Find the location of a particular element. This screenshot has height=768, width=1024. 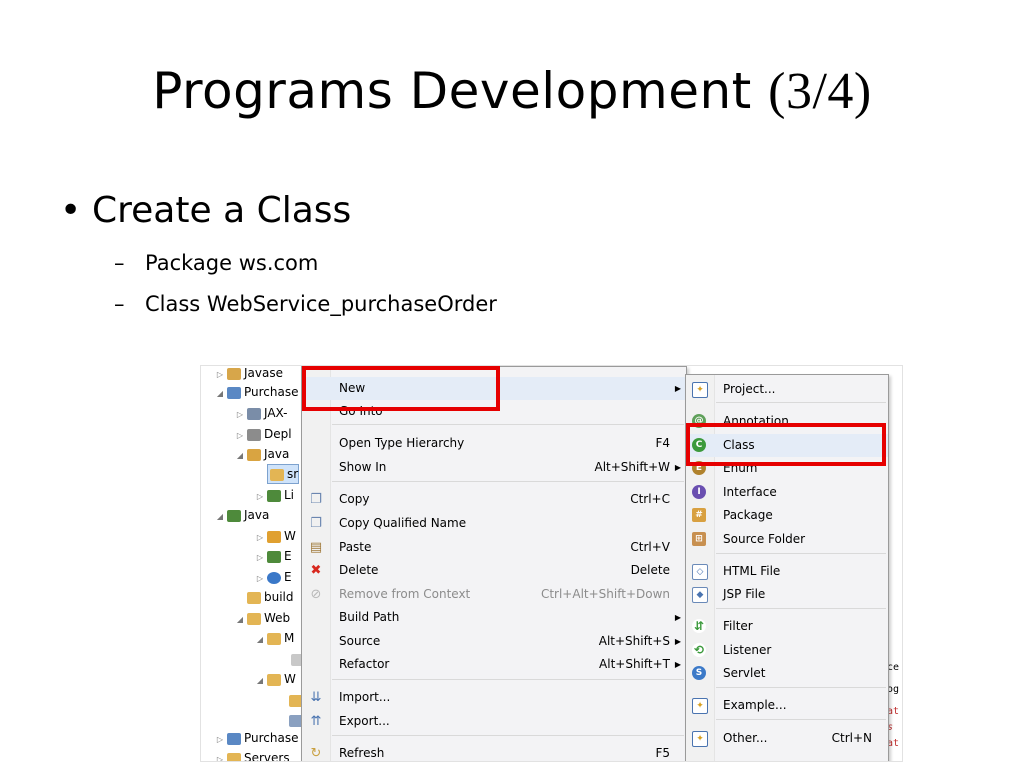

slide-title-text: Programs Development is located at coordinates (460, 91).